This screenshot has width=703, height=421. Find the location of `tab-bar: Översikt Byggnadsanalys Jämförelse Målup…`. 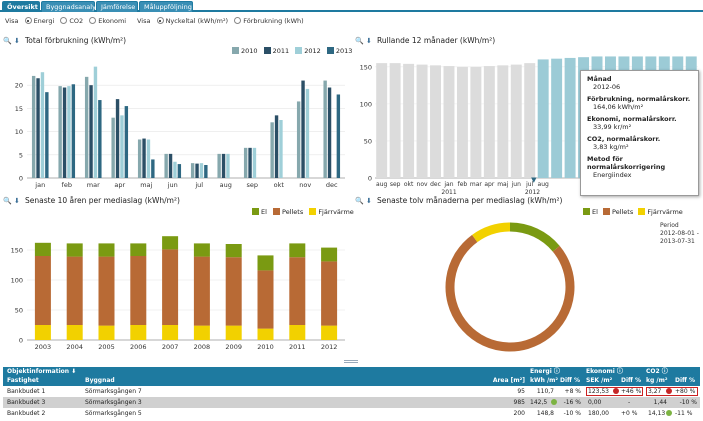

tab-bar: Översikt Byggnadsanalys Jämförelse Målup… is located at coordinates (351, 6).